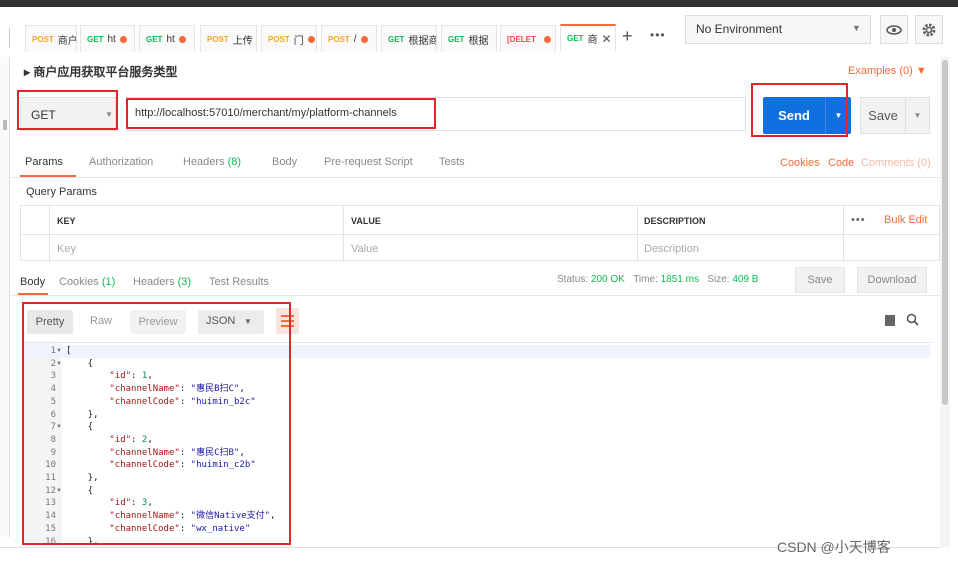  Describe the element at coordinates (800, 163) in the screenshot. I see `cookies-link: Cookies` at that location.